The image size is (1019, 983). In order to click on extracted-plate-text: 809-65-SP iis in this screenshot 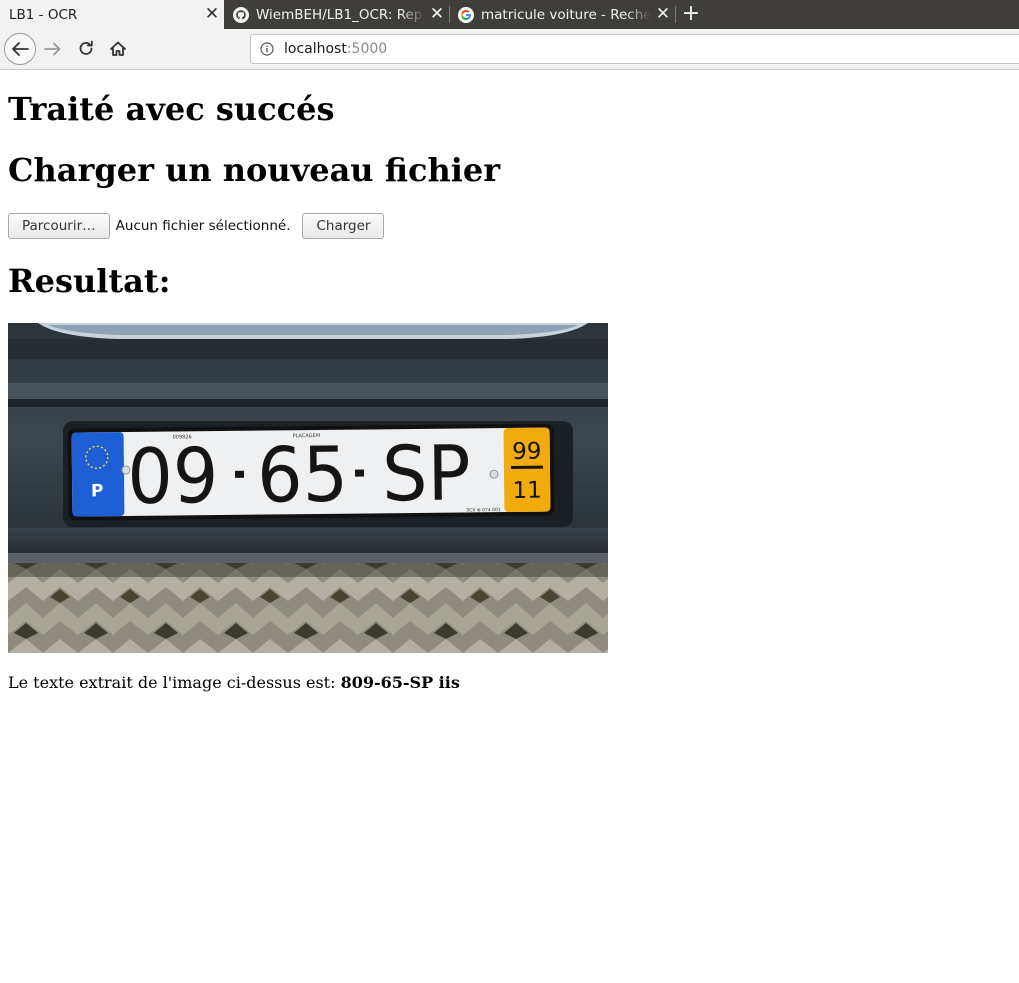, I will do `click(400, 682)`.